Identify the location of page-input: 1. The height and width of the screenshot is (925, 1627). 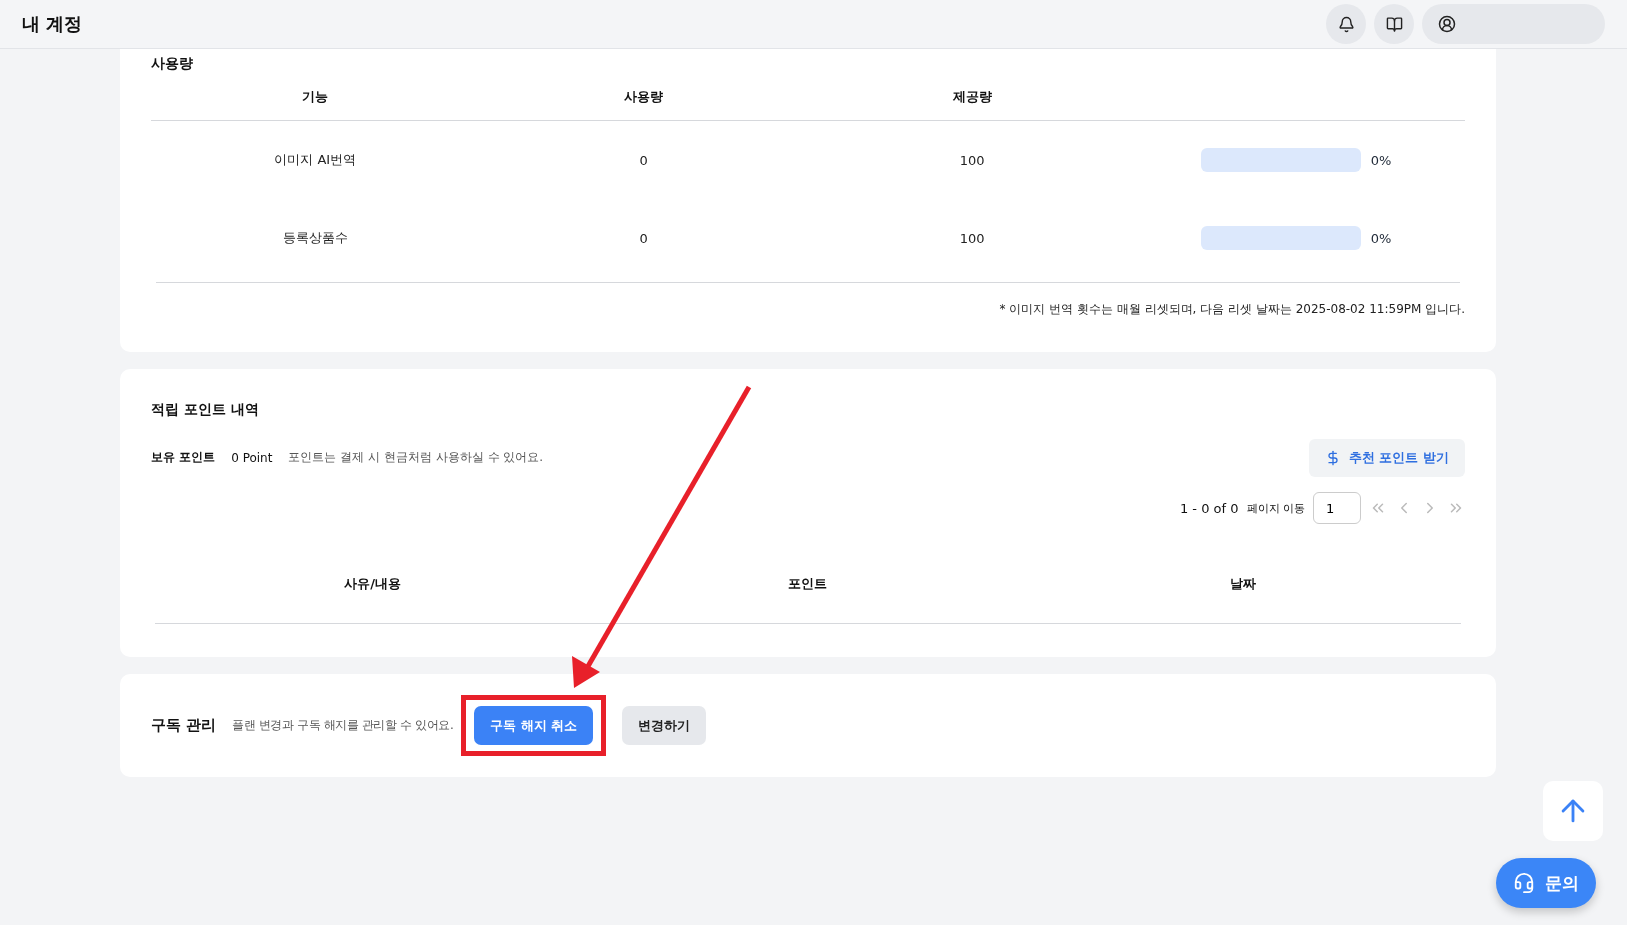
(1337, 508).